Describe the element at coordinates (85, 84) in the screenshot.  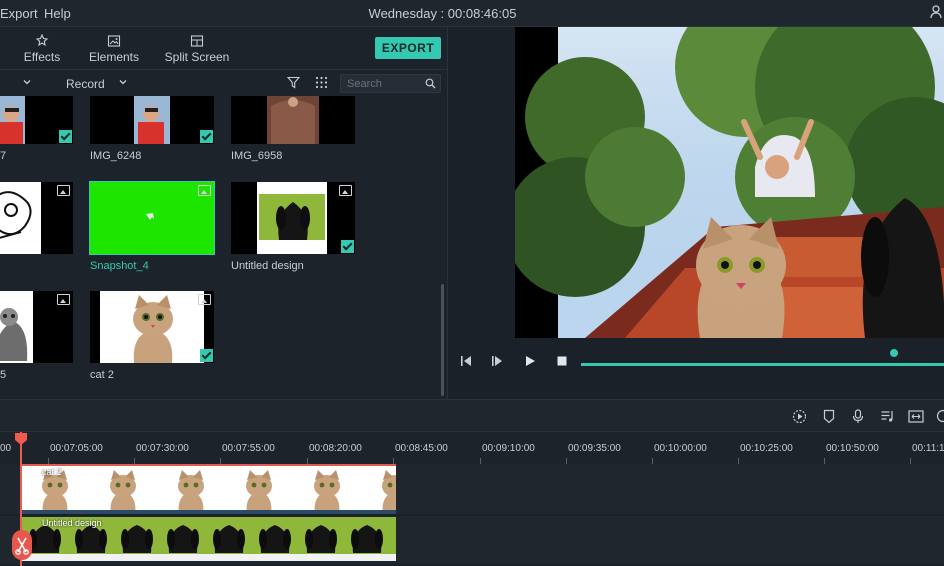
I see `record-dropdown: Record` at that location.